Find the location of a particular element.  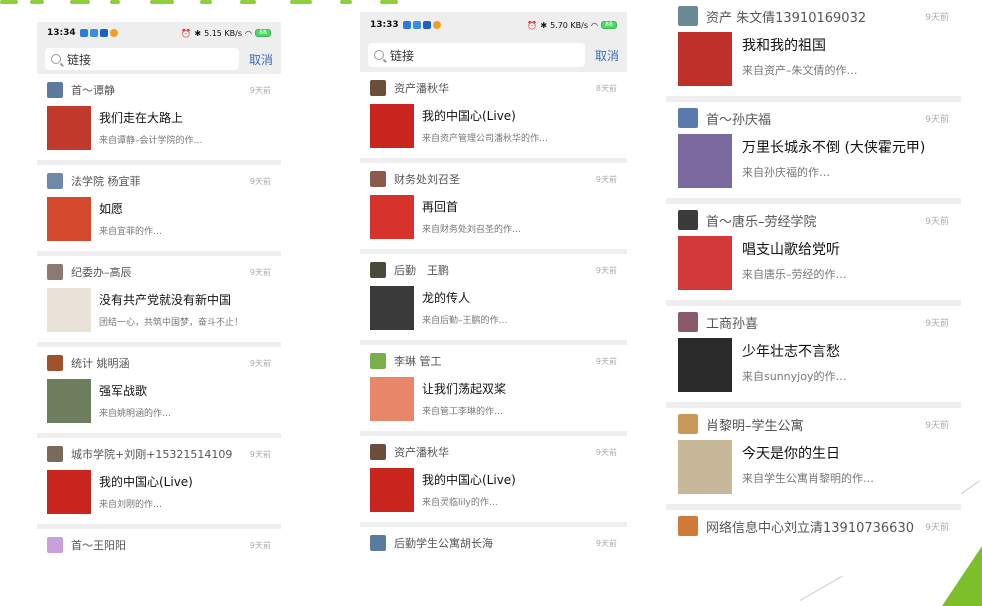

sender-name: 资产潘秋华 is located at coordinates (421, 88).